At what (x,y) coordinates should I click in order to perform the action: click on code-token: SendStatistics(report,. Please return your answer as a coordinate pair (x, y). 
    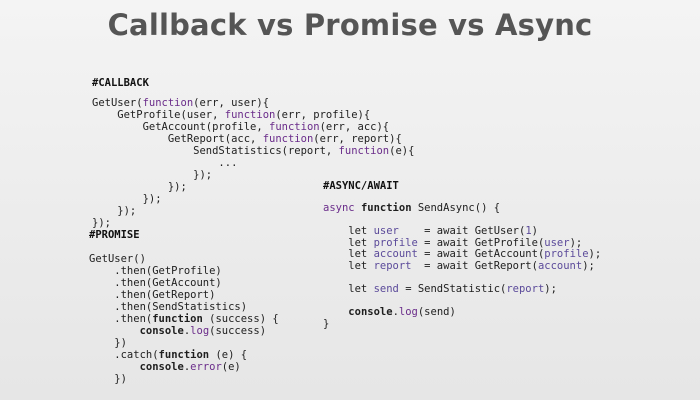
    Looking at the image, I should click on (215, 151).